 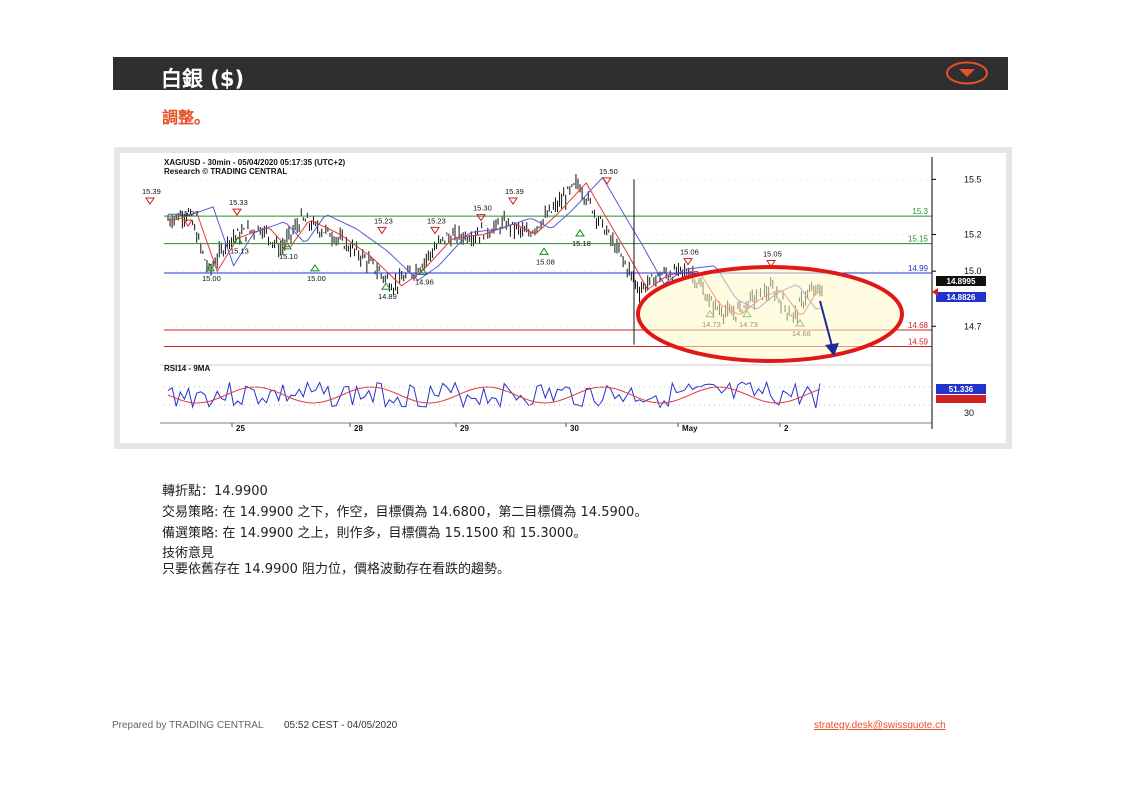 I want to click on level-label: 15.3, so click(x=920, y=211).